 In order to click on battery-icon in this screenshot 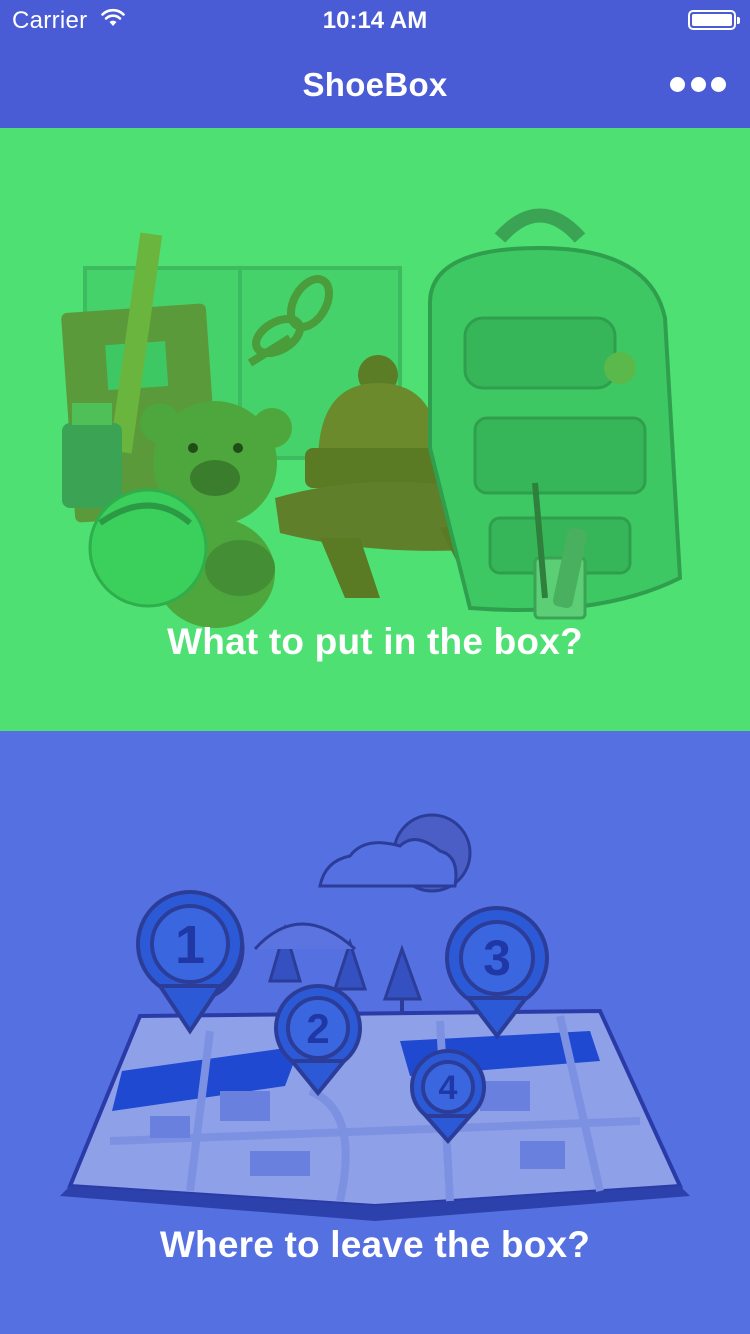, I will do `click(714, 20)`.